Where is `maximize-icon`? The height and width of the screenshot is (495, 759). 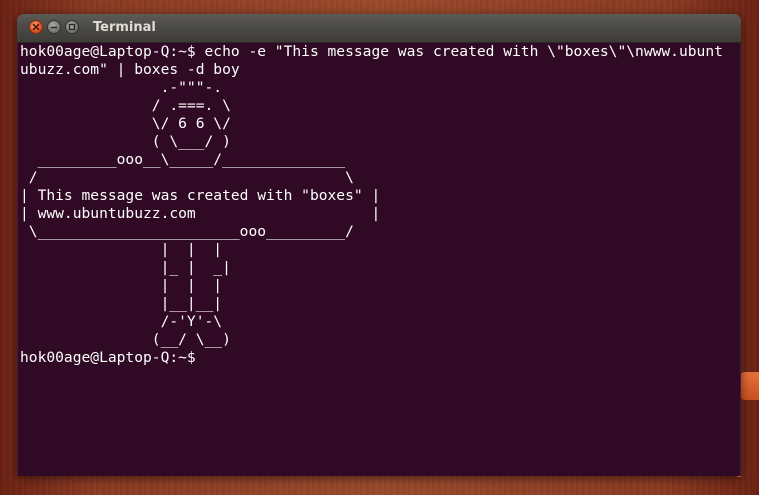
maximize-icon is located at coordinates (72, 27).